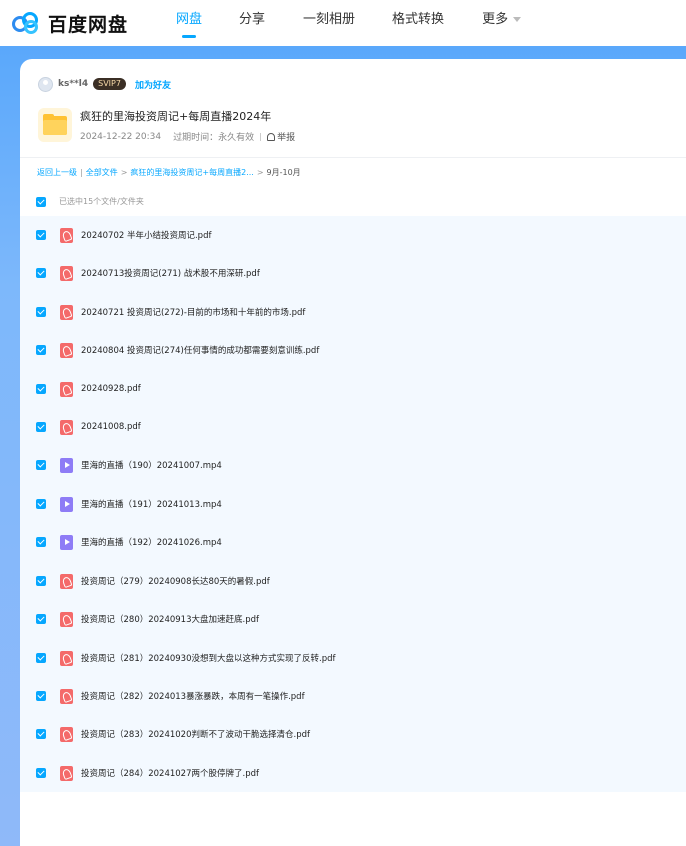  What do you see at coordinates (146, 235) in the screenshot?
I see `file-name: 20240702 半年小结投资周记.pdf` at bounding box center [146, 235].